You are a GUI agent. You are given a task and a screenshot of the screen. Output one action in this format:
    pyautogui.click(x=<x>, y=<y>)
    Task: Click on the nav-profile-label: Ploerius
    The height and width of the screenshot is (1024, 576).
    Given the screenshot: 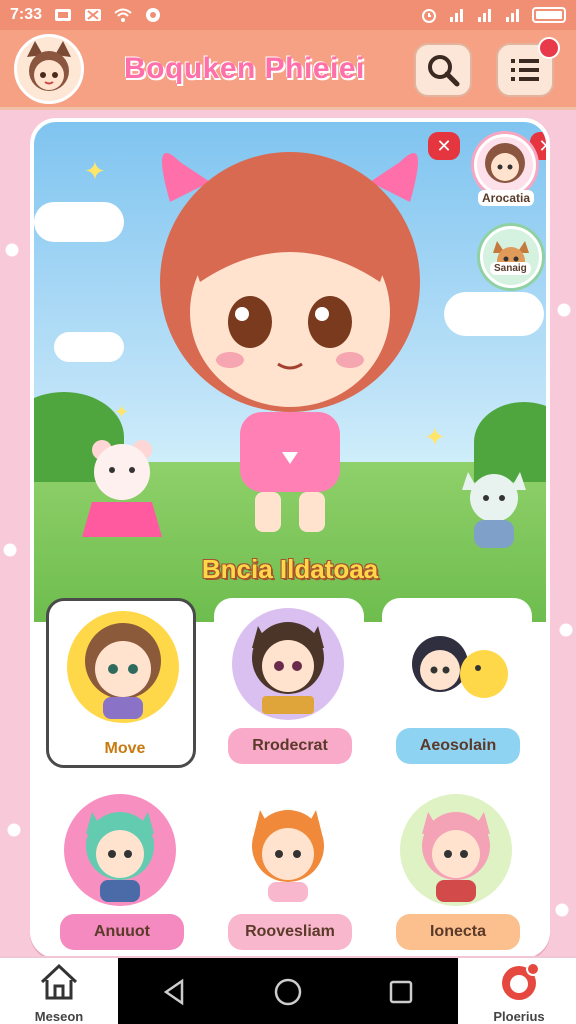 What is the action you would take?
    pyautogui.click(x=519, y=1016)
    